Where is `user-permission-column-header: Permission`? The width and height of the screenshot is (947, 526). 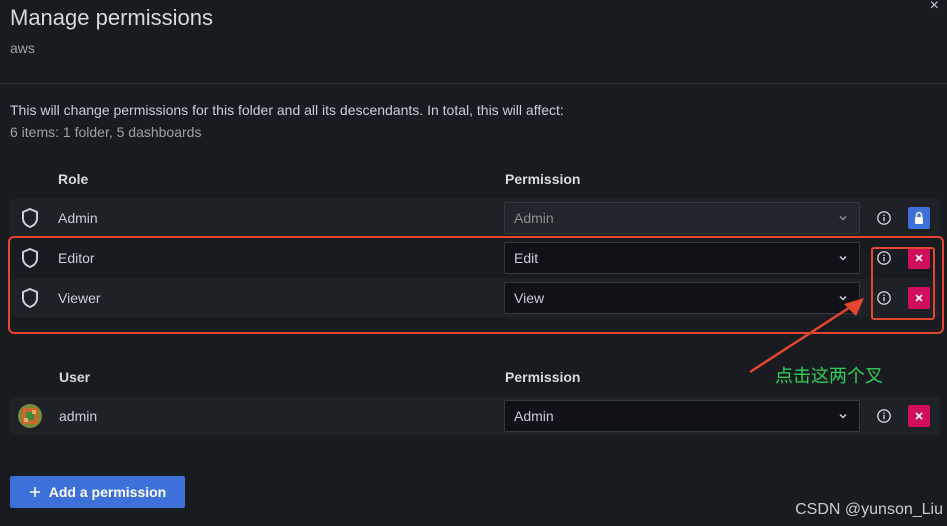
user-permission-column-header: Permission is located at coordinates (543, 377).